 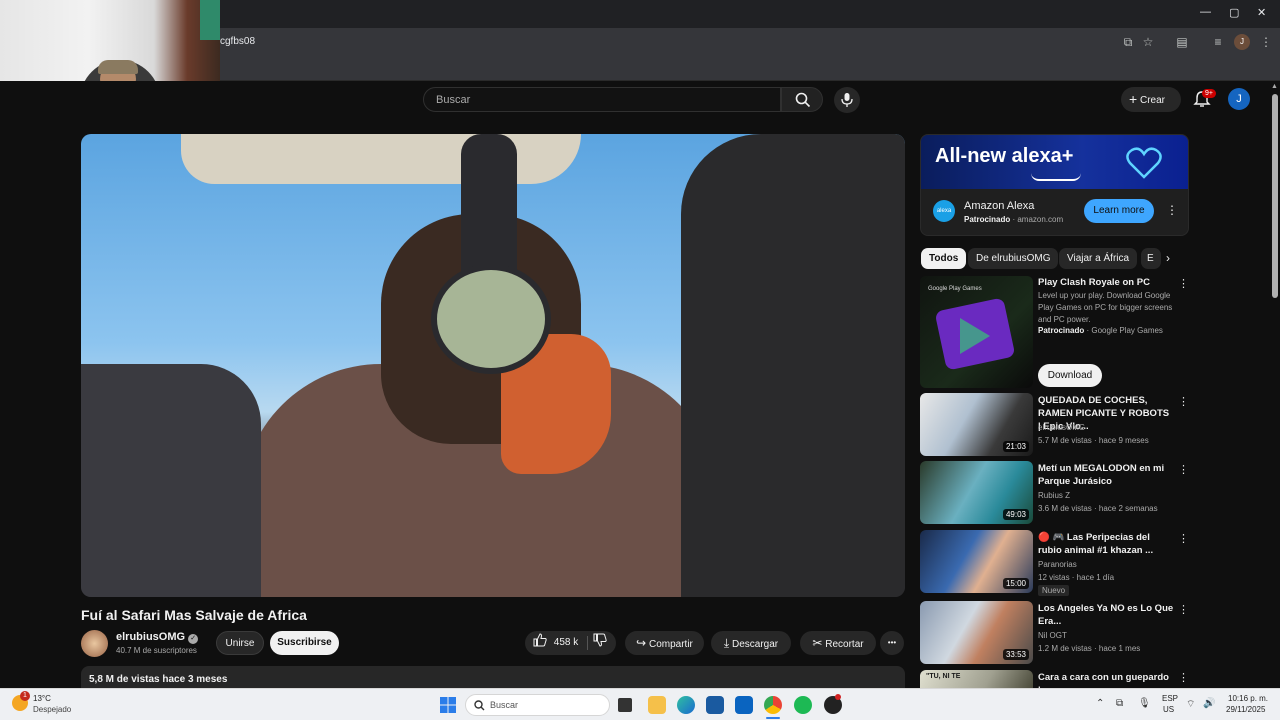 What do you see at coordinates (943, 676) in the screenshot?
I see `rec-thumb-text-5: "TU, NI TE` at bounding box center [943, 676].